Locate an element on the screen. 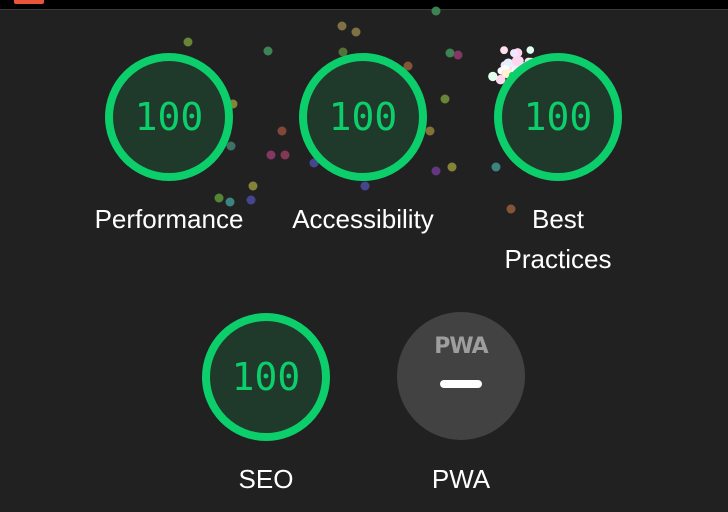  lighthouse-logo-icon is located at coordinates (29, 2).